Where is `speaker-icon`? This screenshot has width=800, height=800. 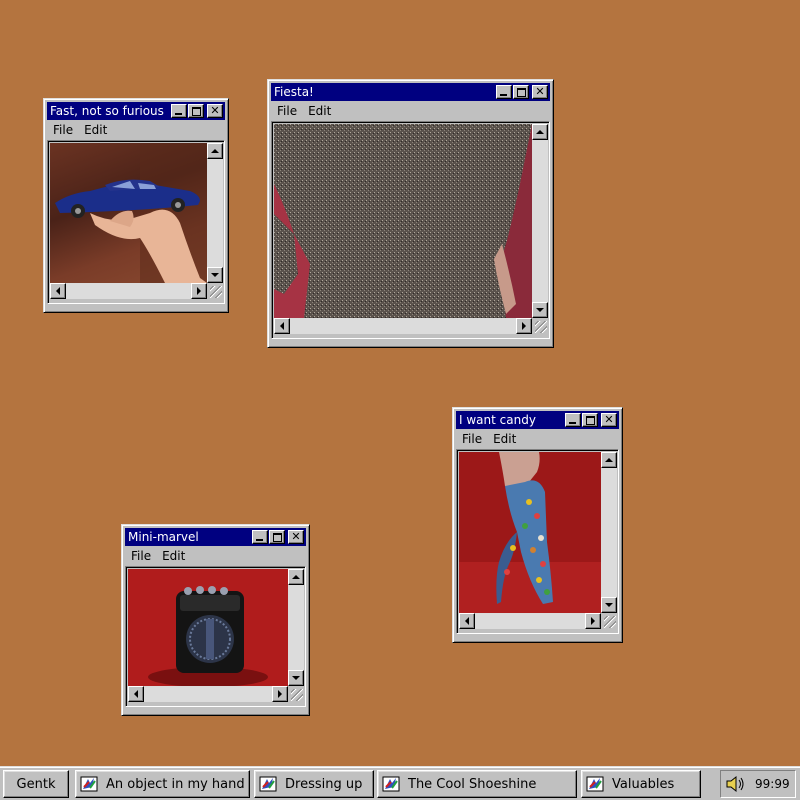 speaker-icon is located at coordinates (736, 784).